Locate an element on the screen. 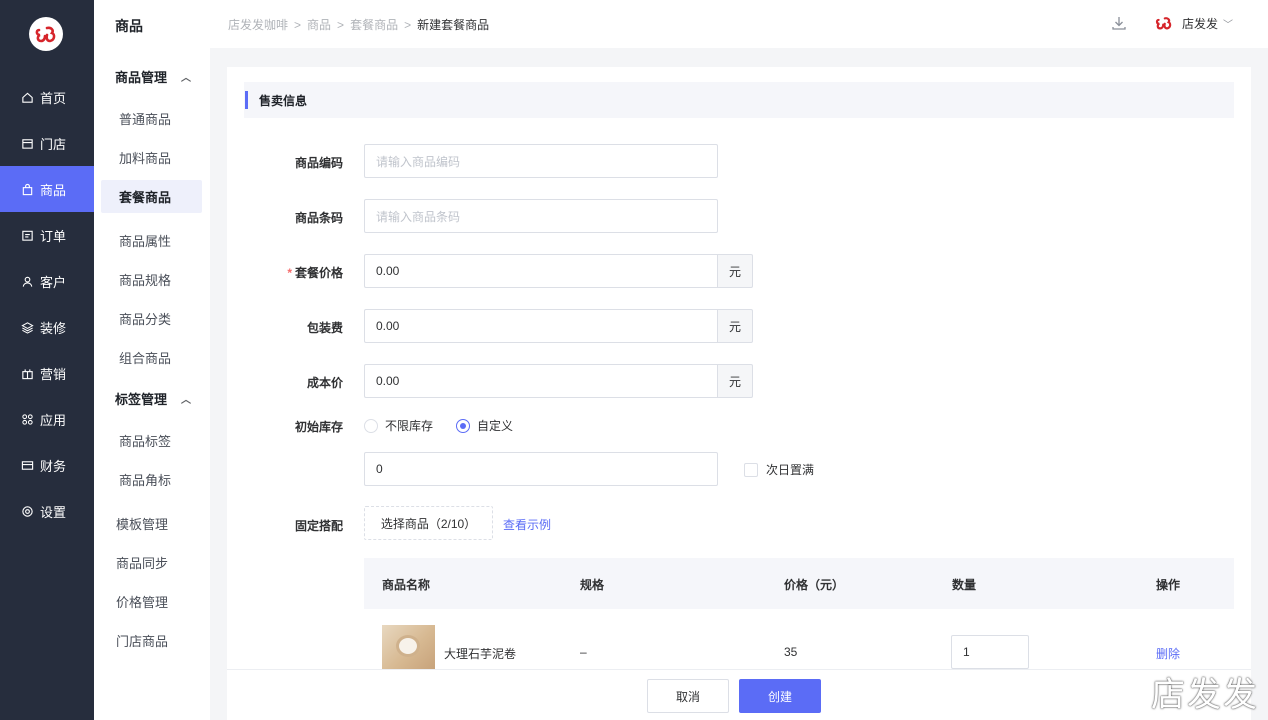 This screenshot has width=1268, height=720. subnav-item-badges: 商品角标 is located at coordinates (151, 479).